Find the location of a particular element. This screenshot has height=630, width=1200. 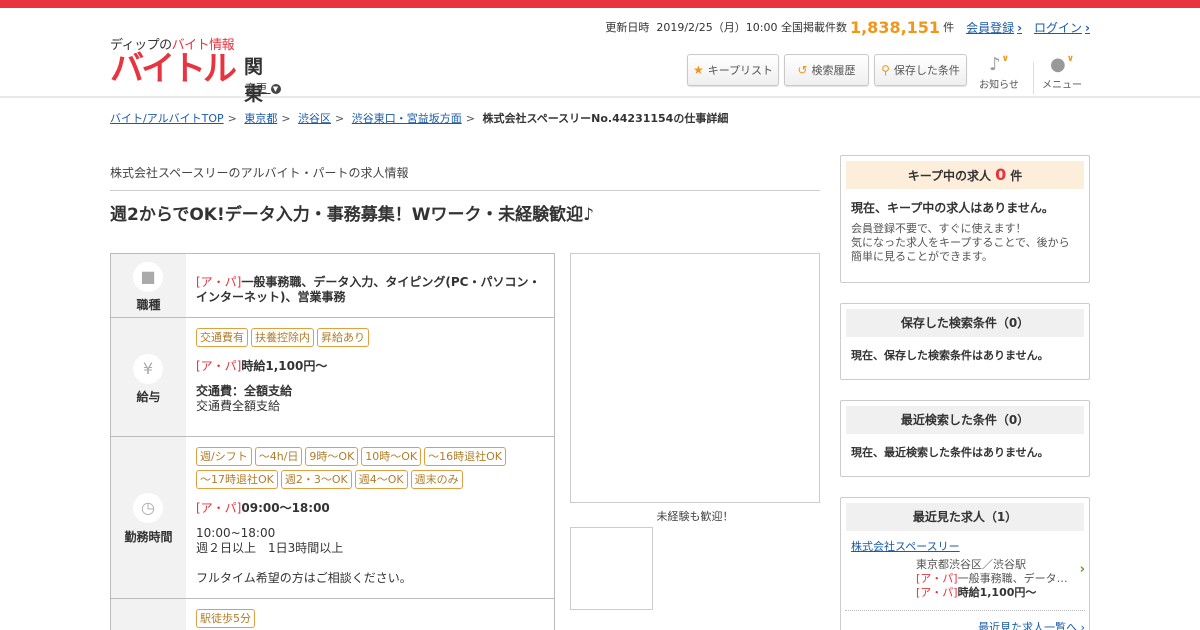

notice-button: ♪∨ お知らせ is located at coordinates (999, 74).